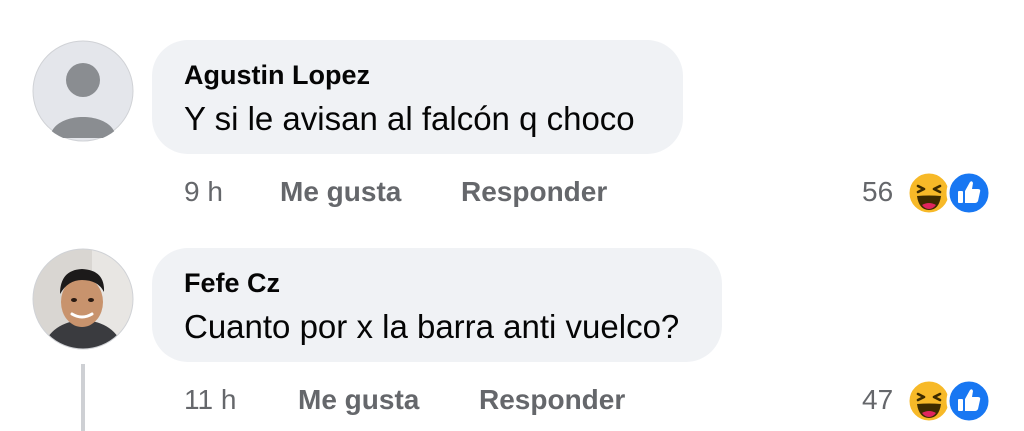  I want to click on comment-timestamp: 9 h, so click(203, 192).